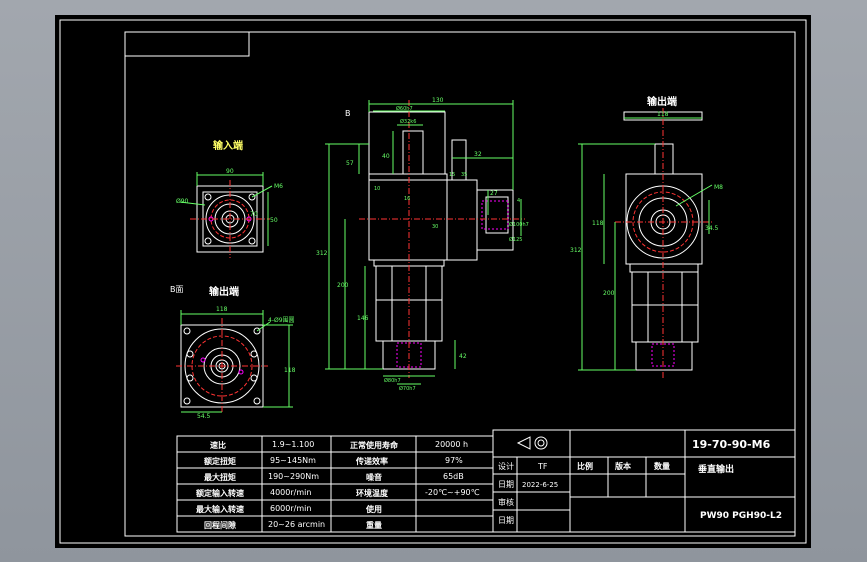  Describe the element at coordinates (222, 309) in the screenshot. I see `dim-out-118-top: 118` at that location.